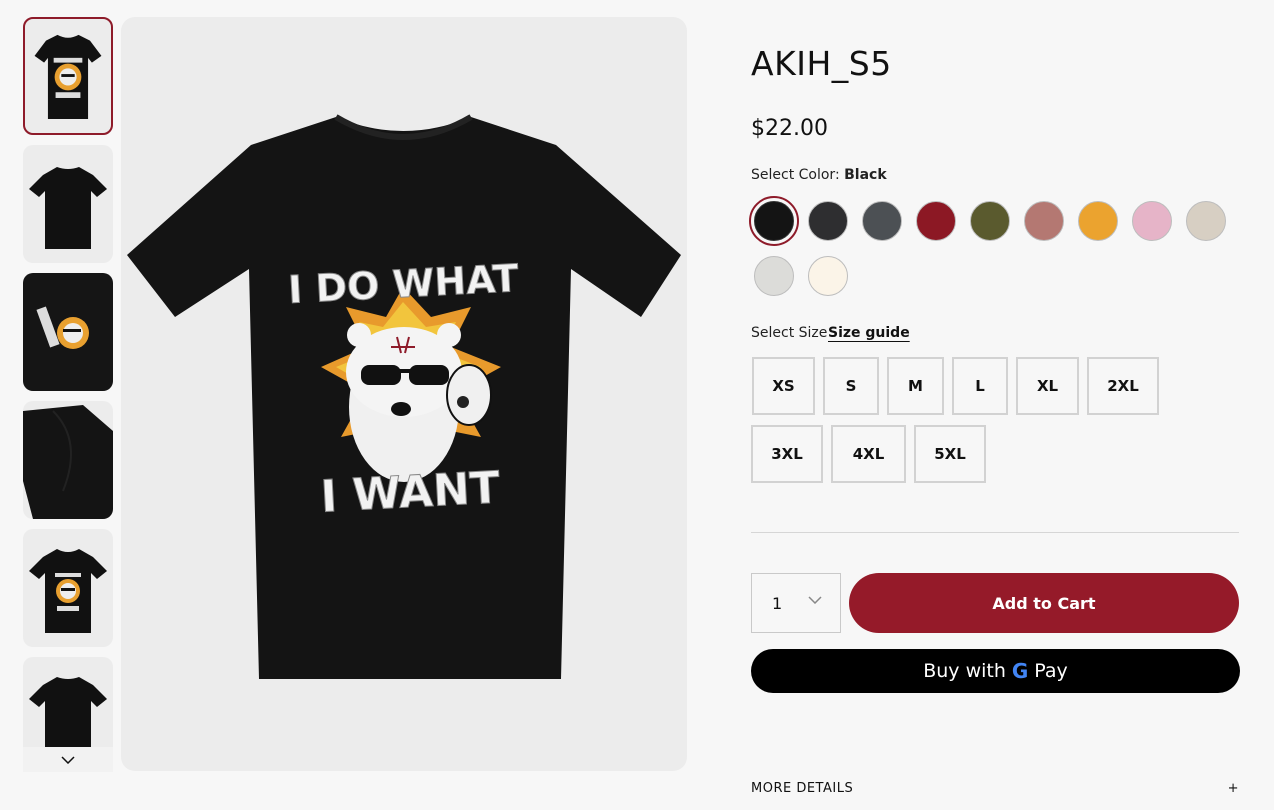 This screenshot has height=810, width=1274. Describe the element at coordinates (68, 588) in the screenshot. I see `thumbnail-front-design-small` at that location.